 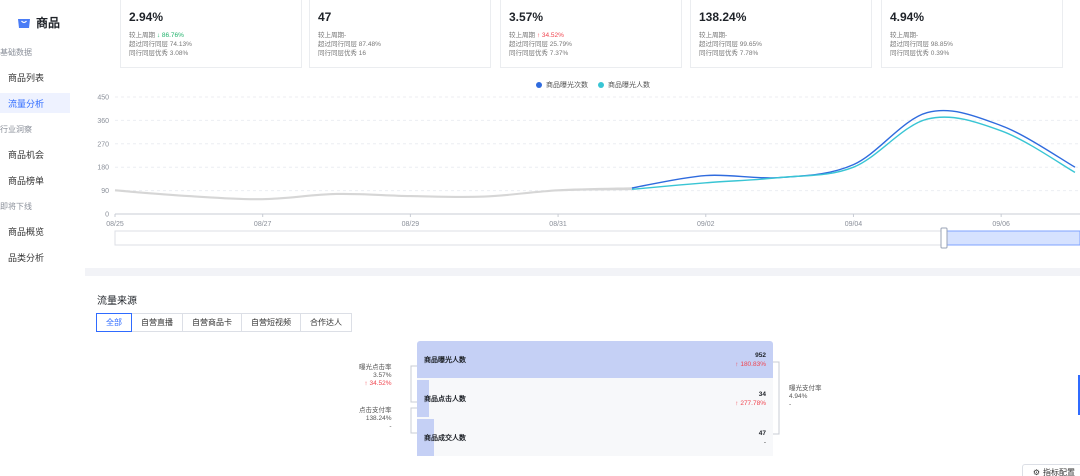 I want to click on x-tick-label: 08/29, so click(x=411, y=224).